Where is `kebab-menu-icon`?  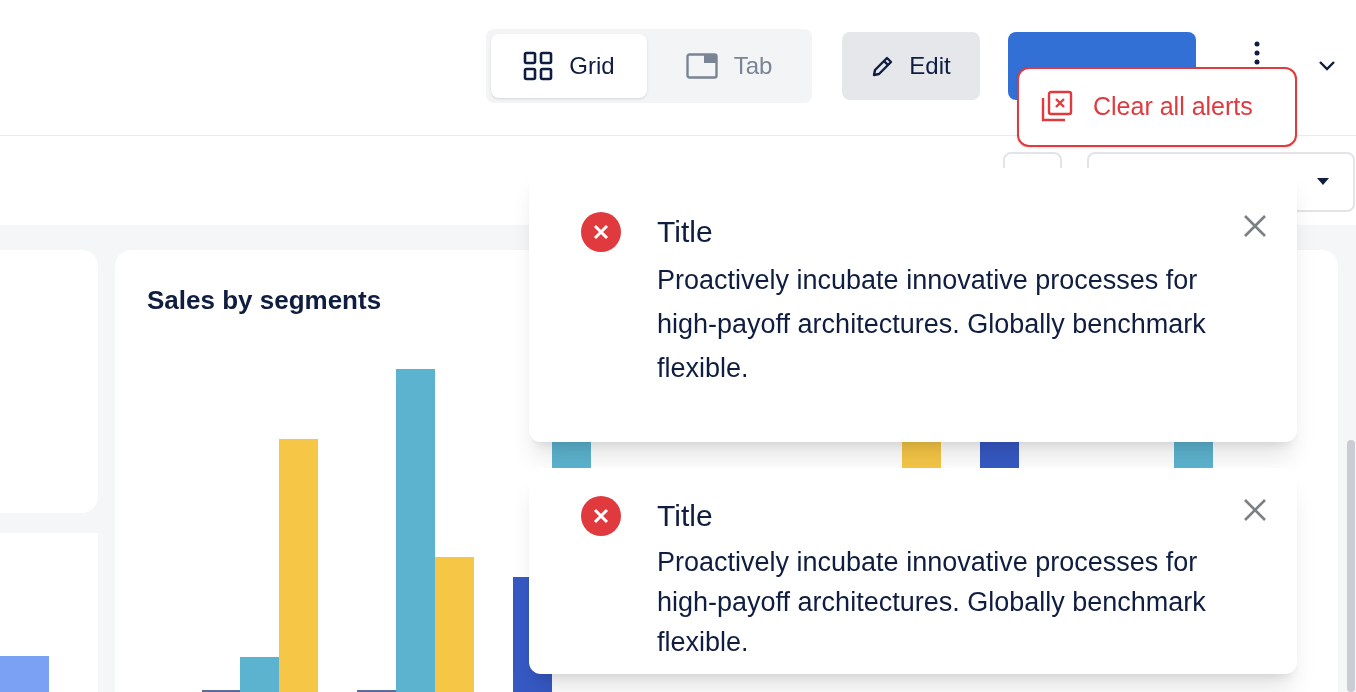 kebab-menu-icon is located at coordinates (1257, 52).